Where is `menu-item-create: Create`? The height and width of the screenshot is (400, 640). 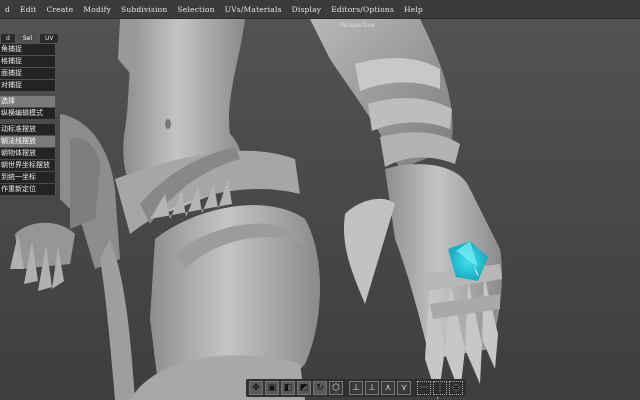 menu-item-create: Create is located at coordinates (60, 9).